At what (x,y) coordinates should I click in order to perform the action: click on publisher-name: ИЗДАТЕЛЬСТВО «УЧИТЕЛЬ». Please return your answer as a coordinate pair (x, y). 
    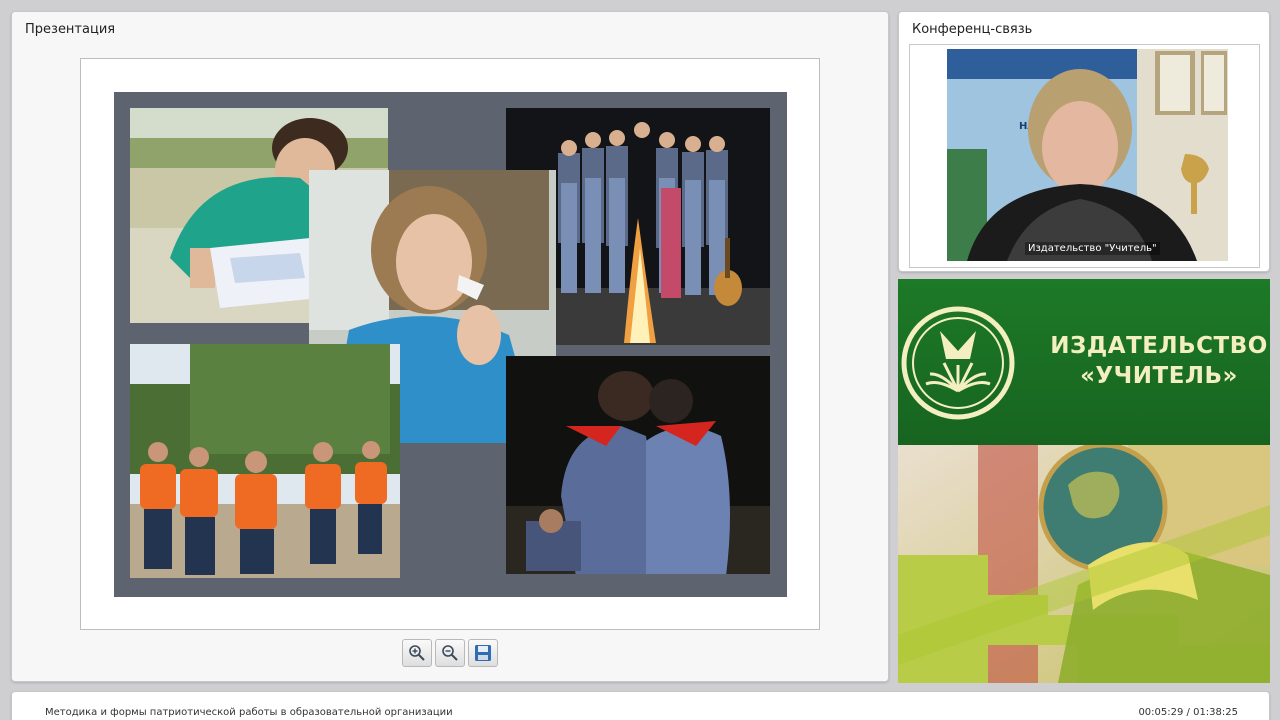
    Looking at the image, I should click on (1159, 361).